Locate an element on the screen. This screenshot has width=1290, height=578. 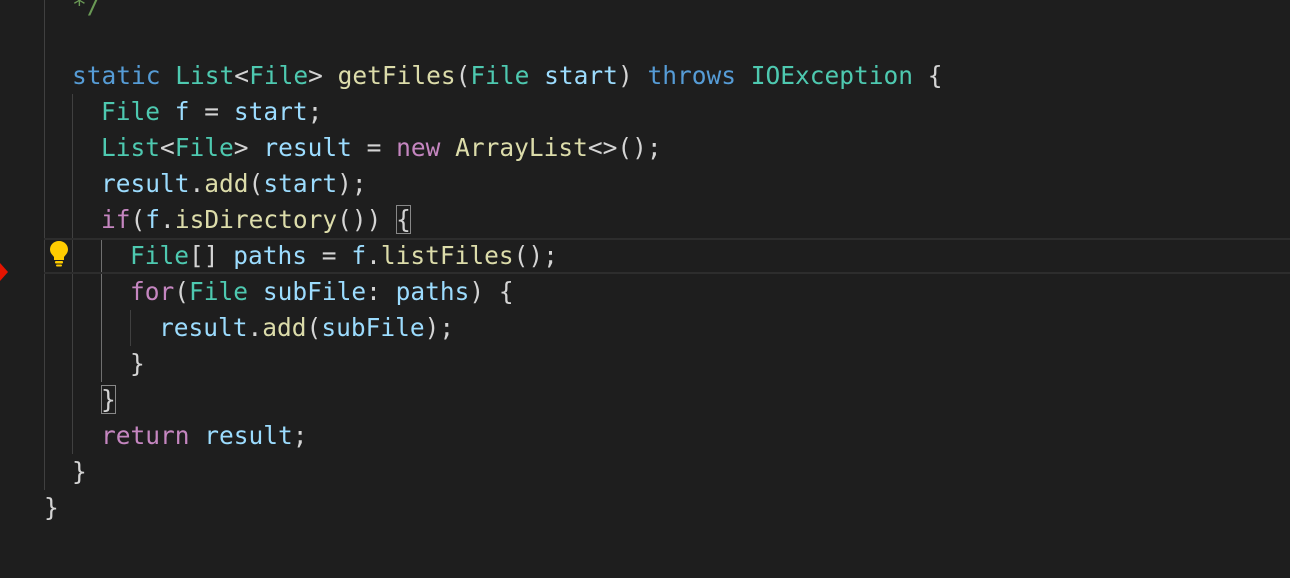
lightbulb-icon is located at coordinates (59, 254).